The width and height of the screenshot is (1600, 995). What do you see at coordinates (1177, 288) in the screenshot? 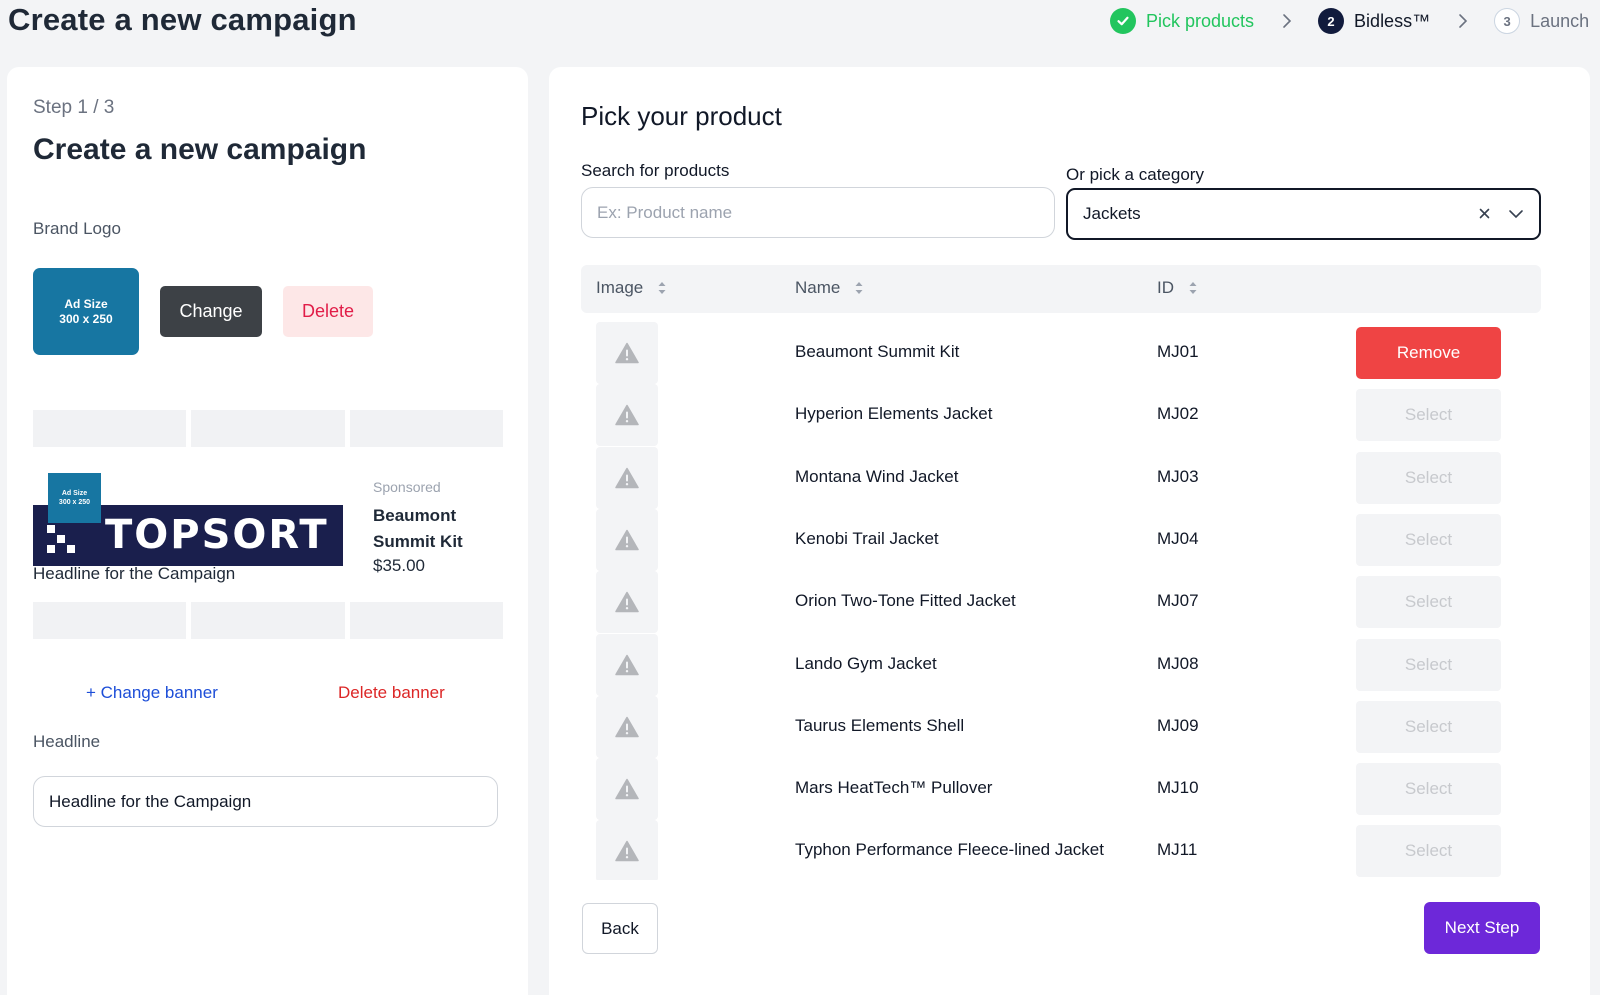
I see `column-header-id: ID` at bounding box center [1177, 288].